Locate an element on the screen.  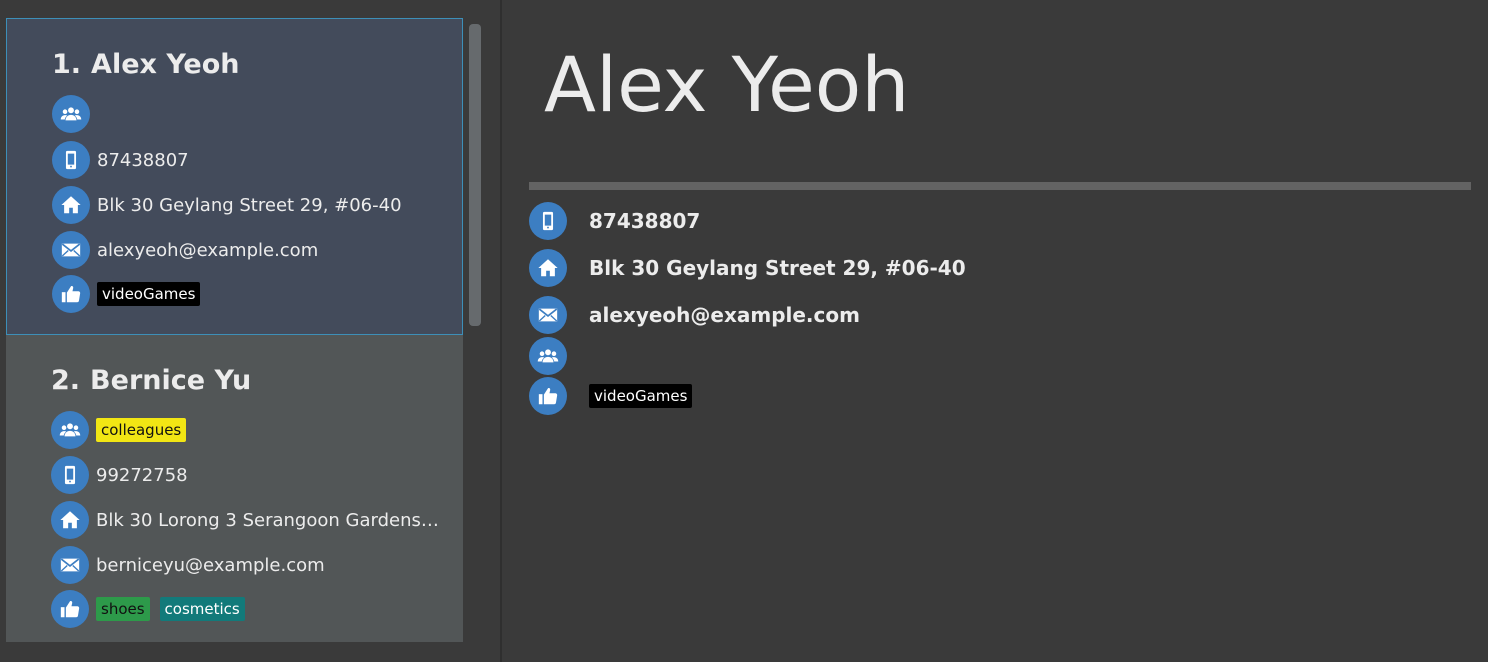
group-tag-colleagues: colleagues is located at coordinates (141, 430).